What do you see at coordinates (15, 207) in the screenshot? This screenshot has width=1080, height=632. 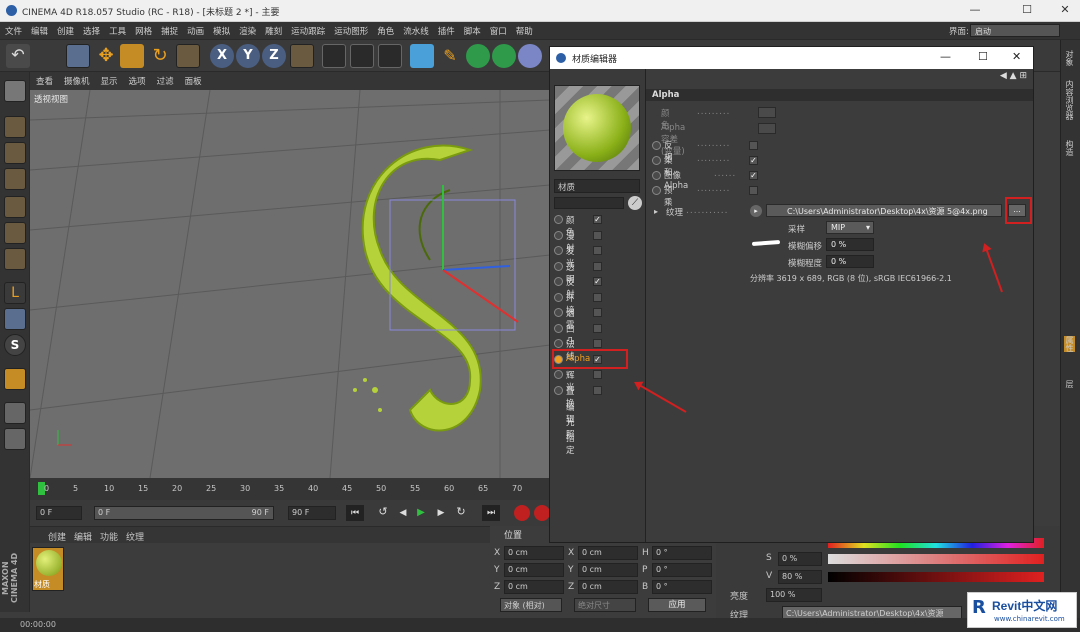 I see `points-mode-icon` at bounding box center [15, 207].